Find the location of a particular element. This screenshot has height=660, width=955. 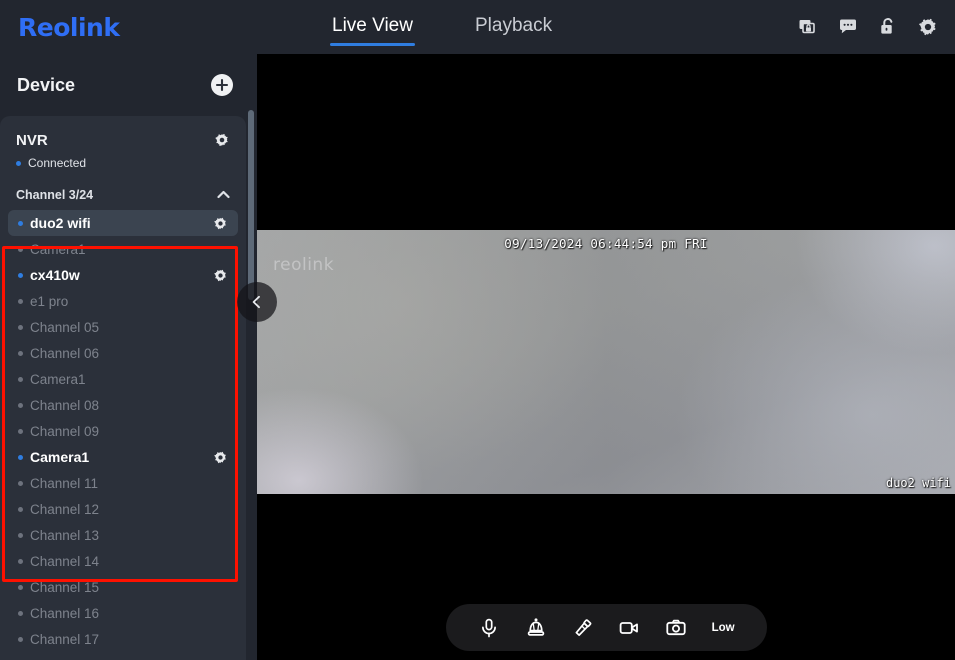

device-title: Device is located at coordinates (46, 84).